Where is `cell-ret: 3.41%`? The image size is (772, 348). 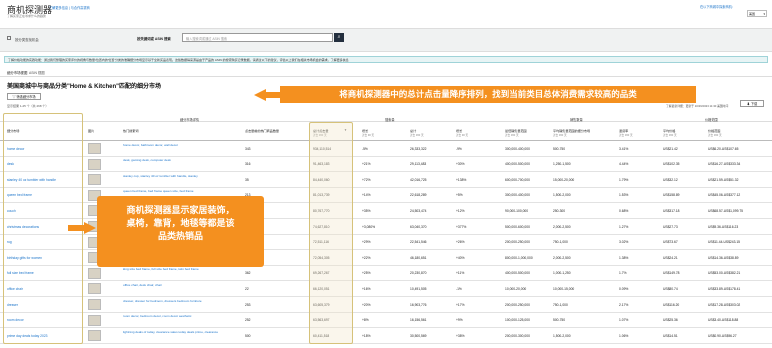
cell-ret: 3.41% is located at coordinates (624, 148).